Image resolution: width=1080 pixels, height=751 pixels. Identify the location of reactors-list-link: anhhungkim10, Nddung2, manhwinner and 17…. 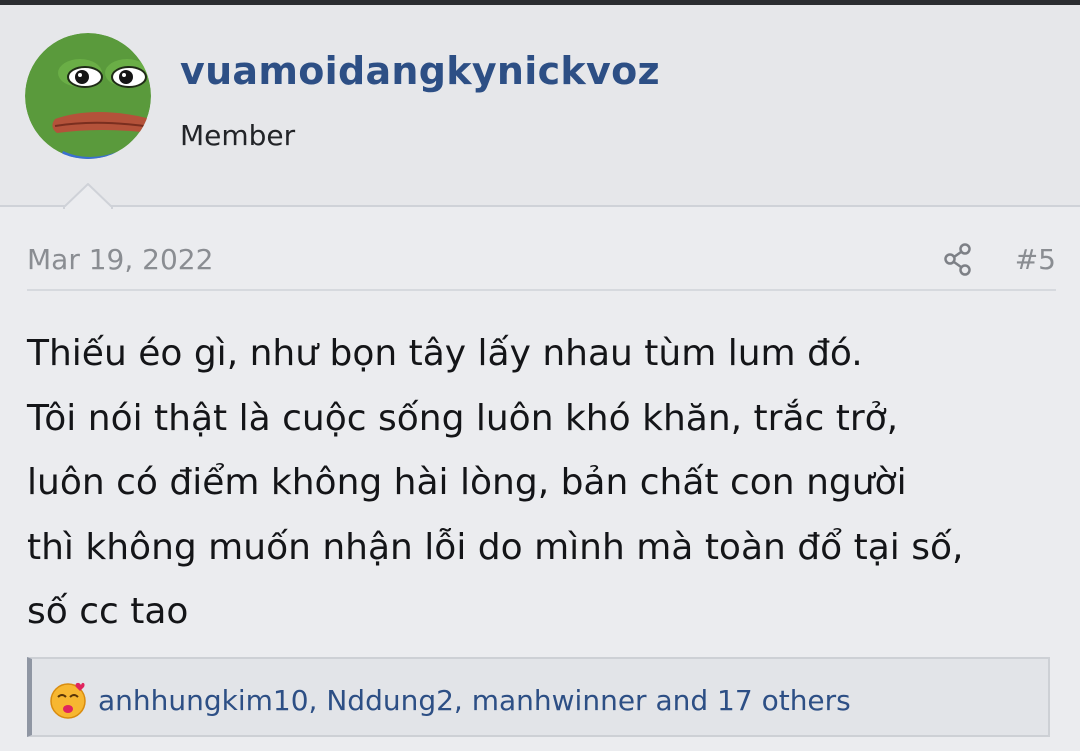
(474, 700).